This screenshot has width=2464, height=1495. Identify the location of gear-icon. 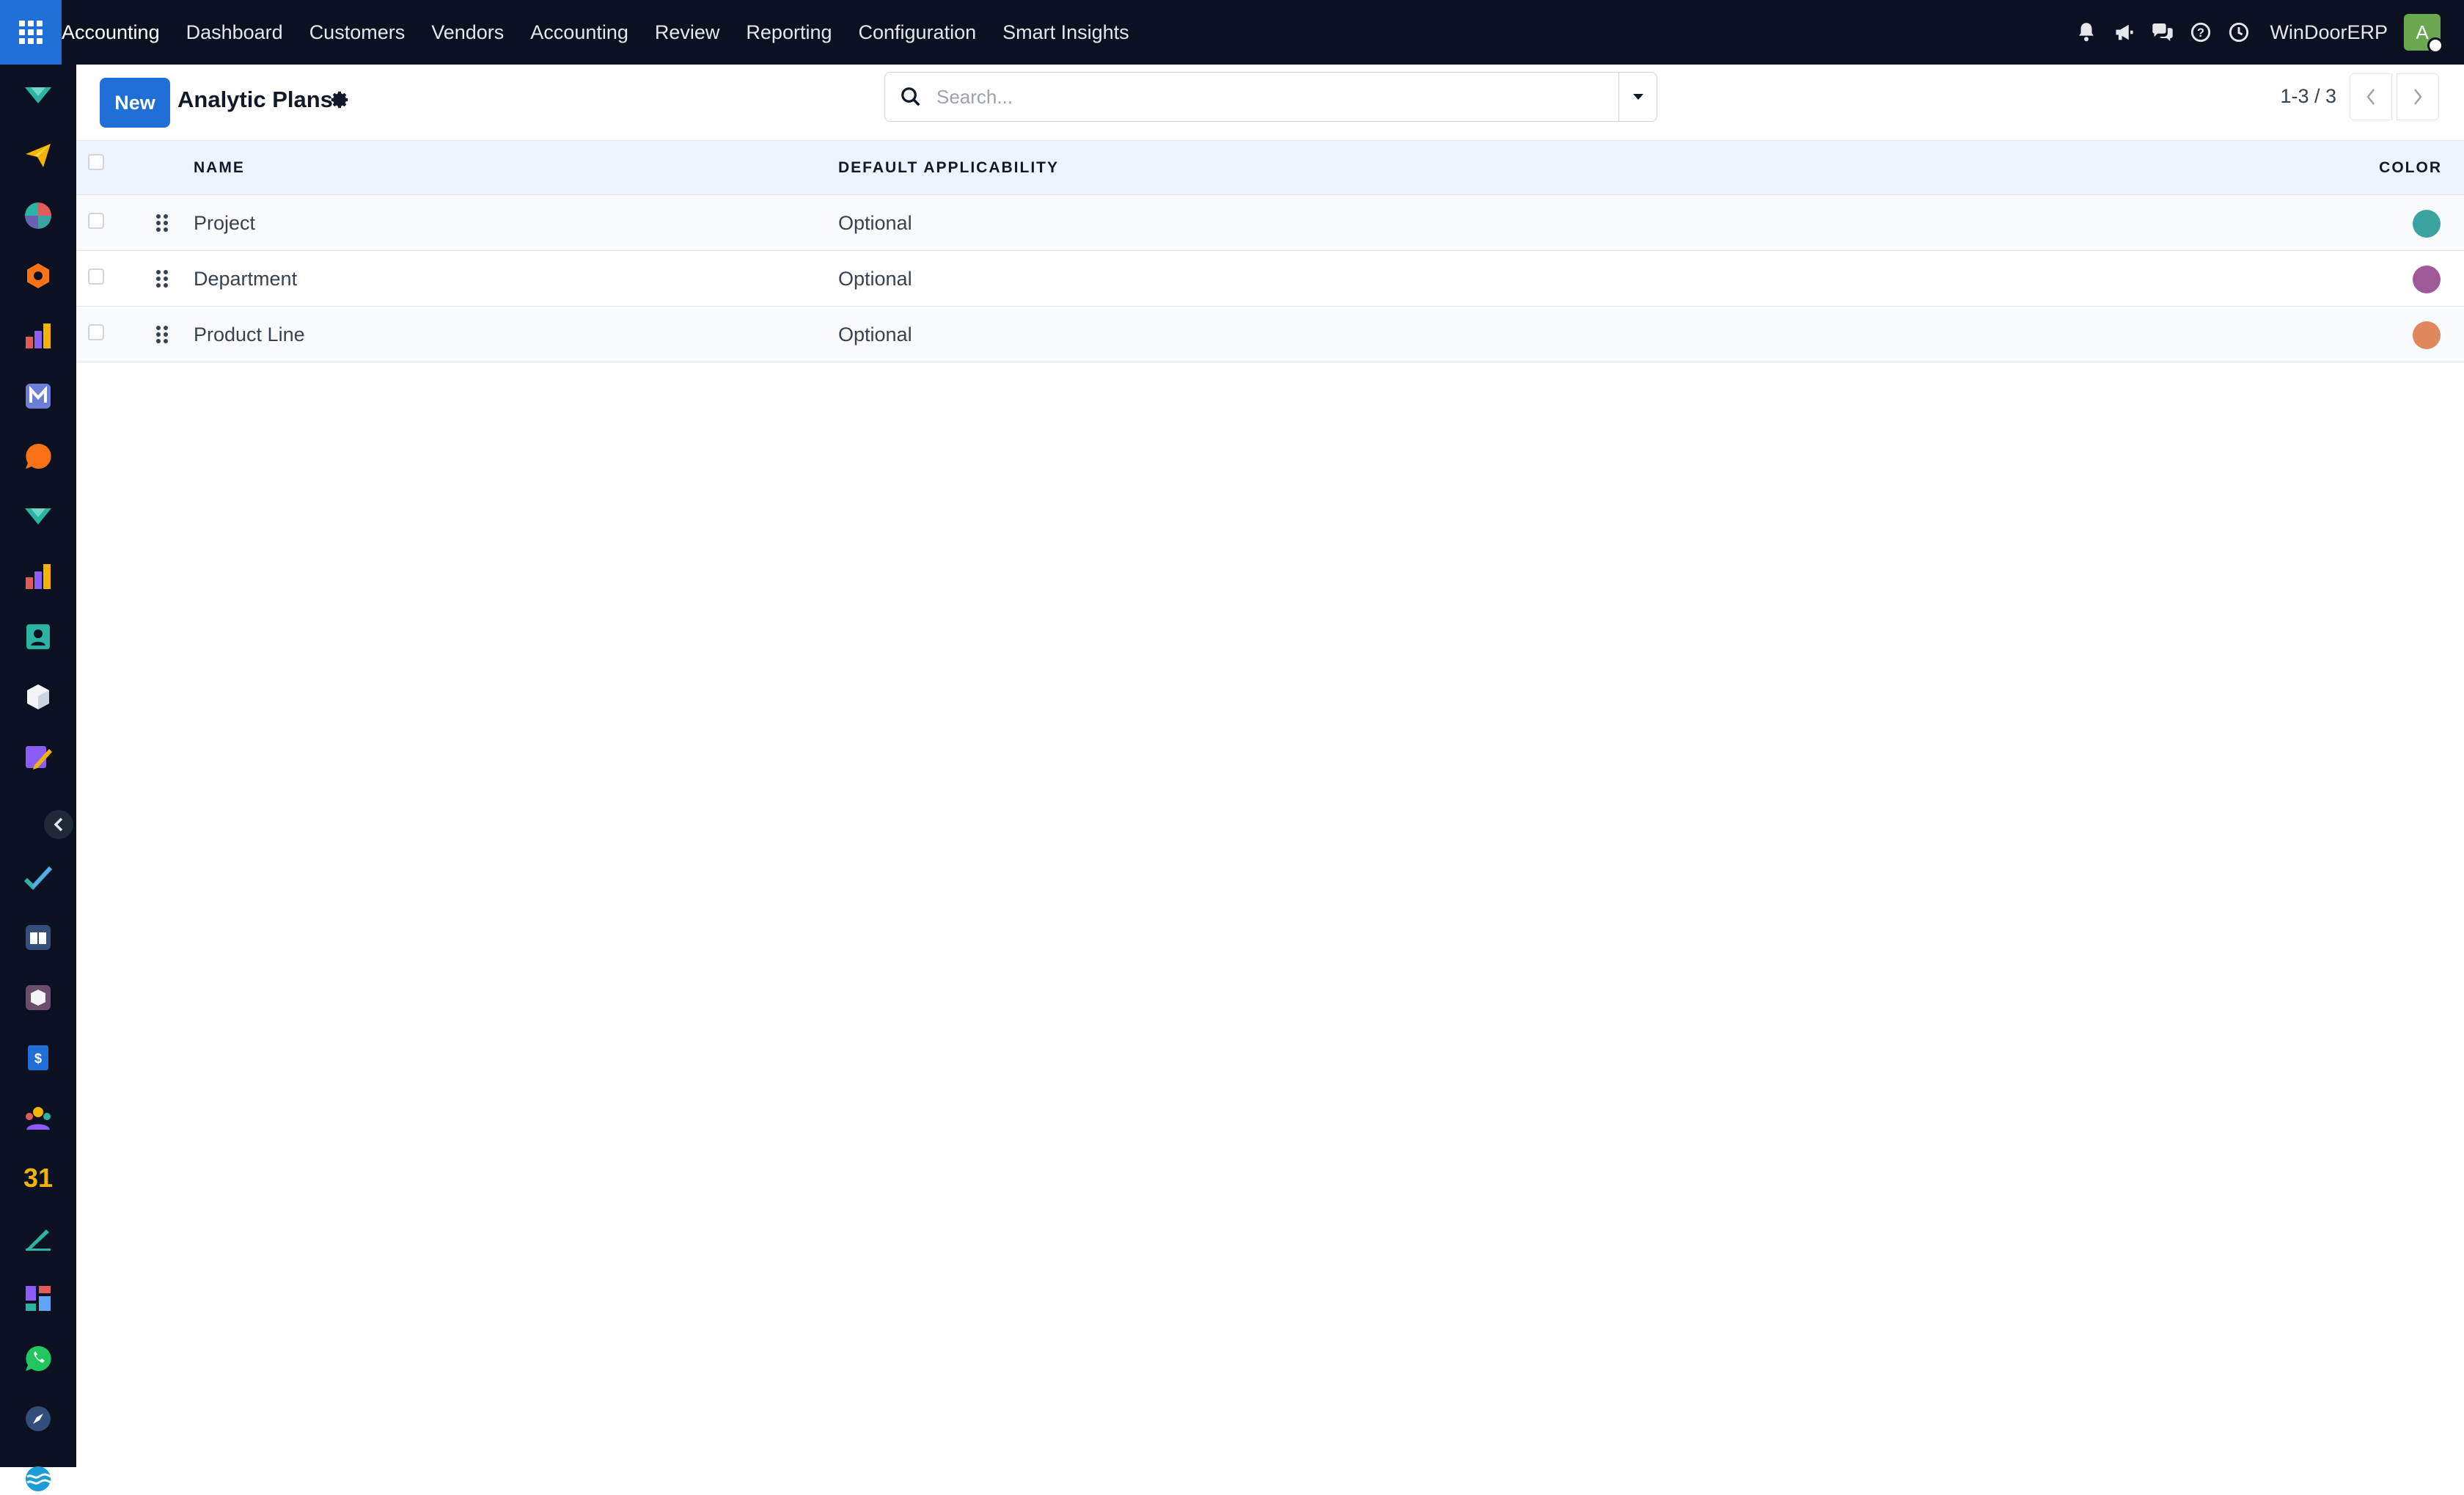
(340, 100).